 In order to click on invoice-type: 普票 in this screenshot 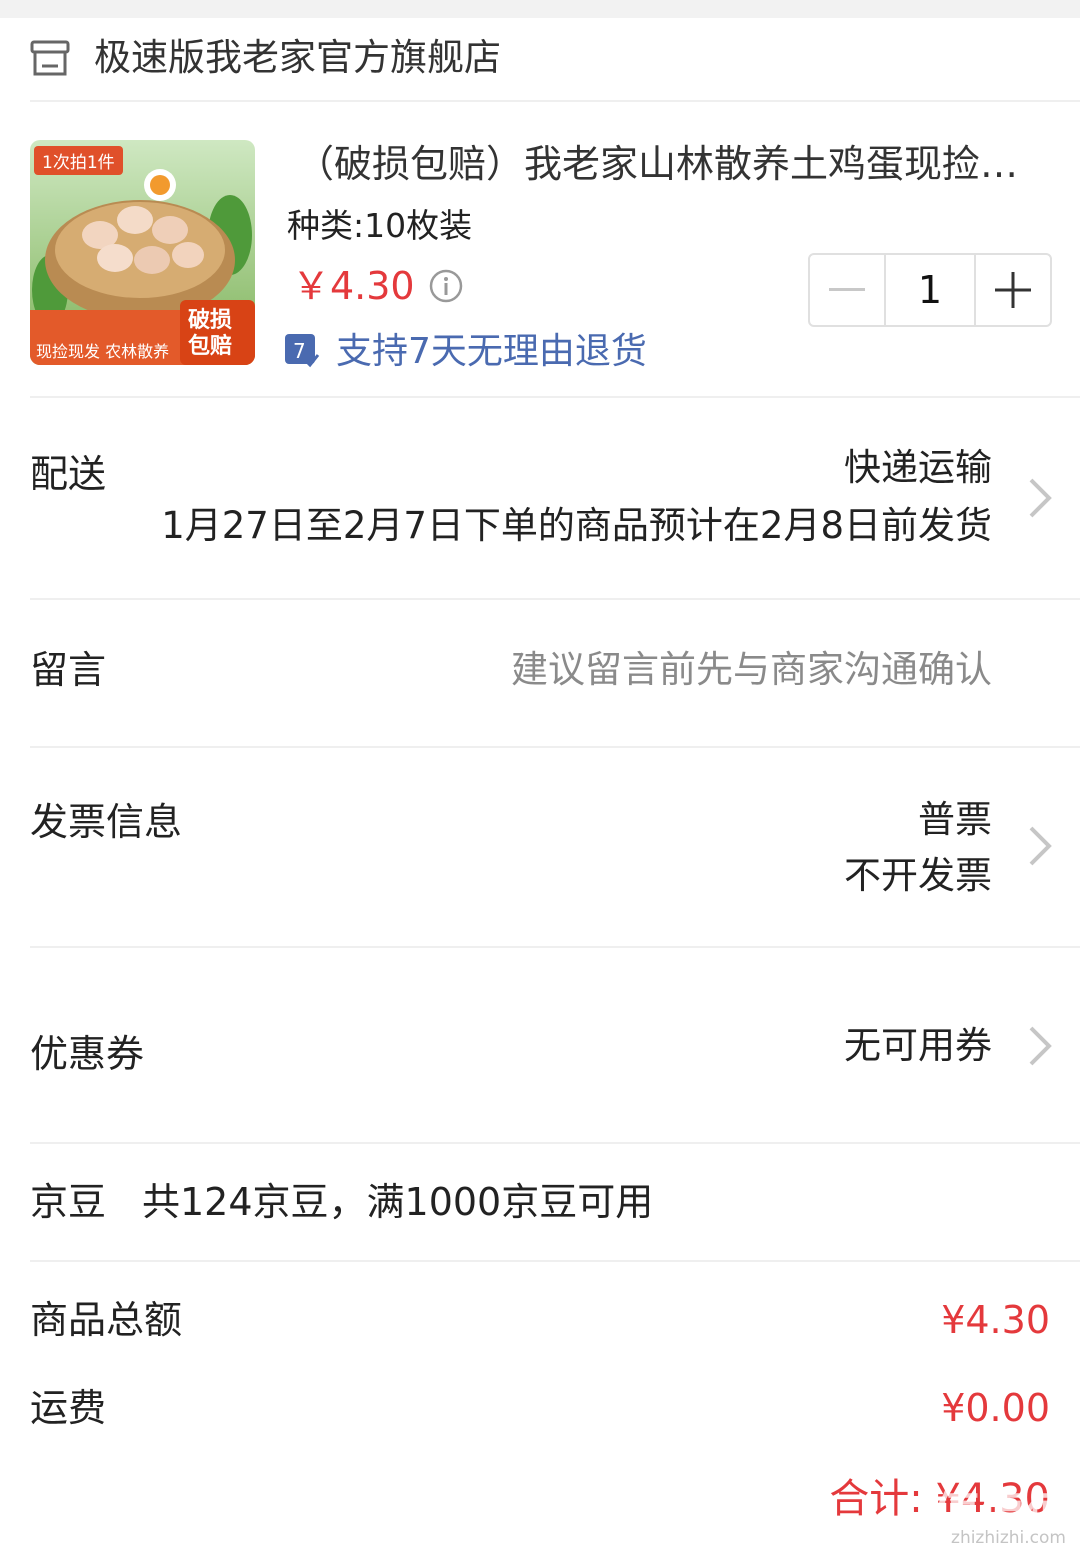, I will do `click(955, 820)`.